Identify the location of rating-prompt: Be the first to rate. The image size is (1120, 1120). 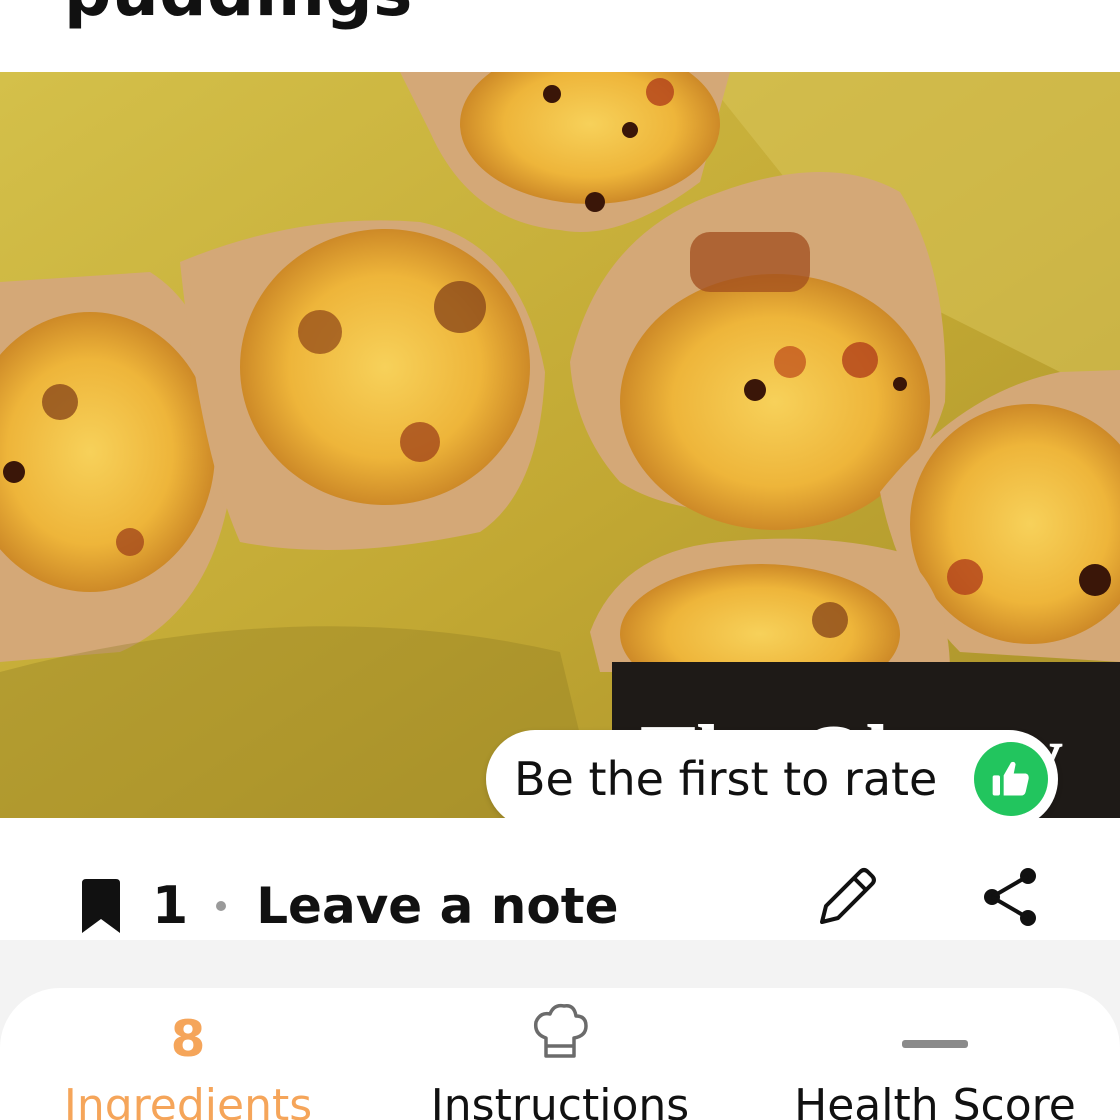
(726, 779).